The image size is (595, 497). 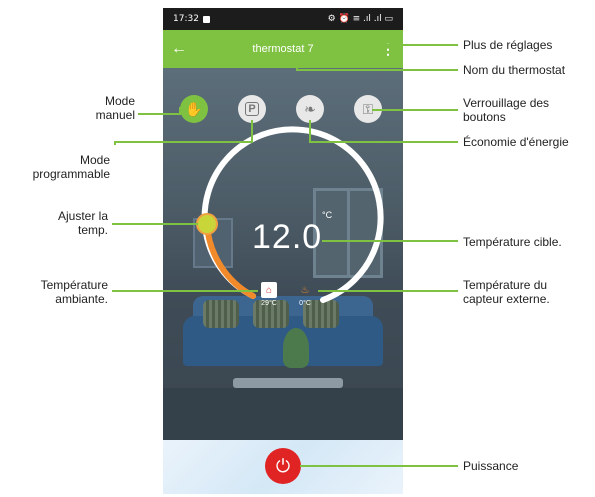 I want to click on label-more-settings: Plus de réglages, so click(x=508, y=45).